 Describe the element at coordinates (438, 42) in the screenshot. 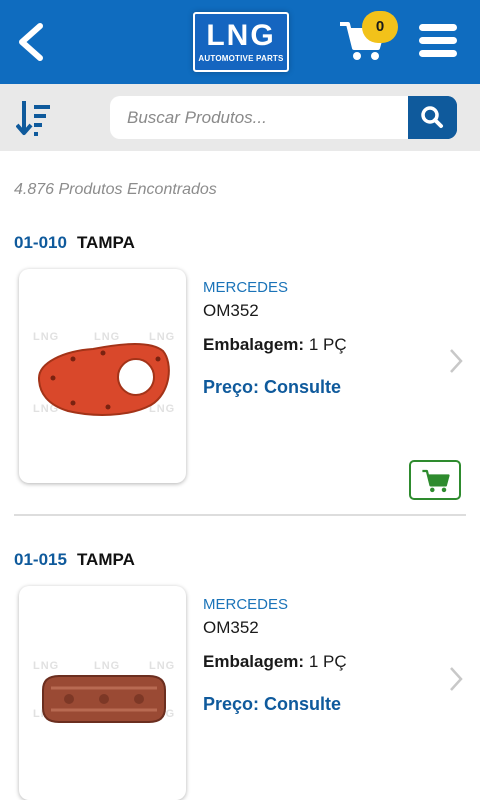

I see `menu-icon` at that location.